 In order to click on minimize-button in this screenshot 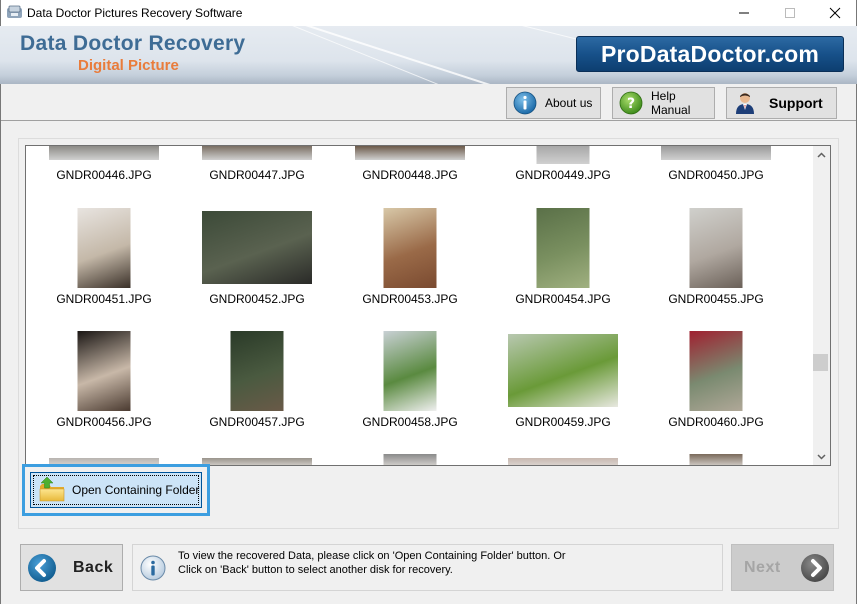, I will do `click(744, 13)`.